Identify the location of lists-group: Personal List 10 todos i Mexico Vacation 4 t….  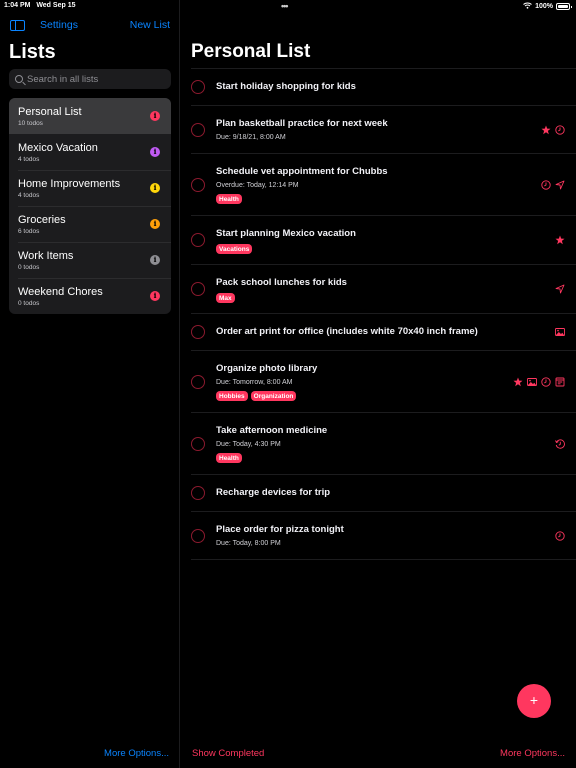
(90, 206).